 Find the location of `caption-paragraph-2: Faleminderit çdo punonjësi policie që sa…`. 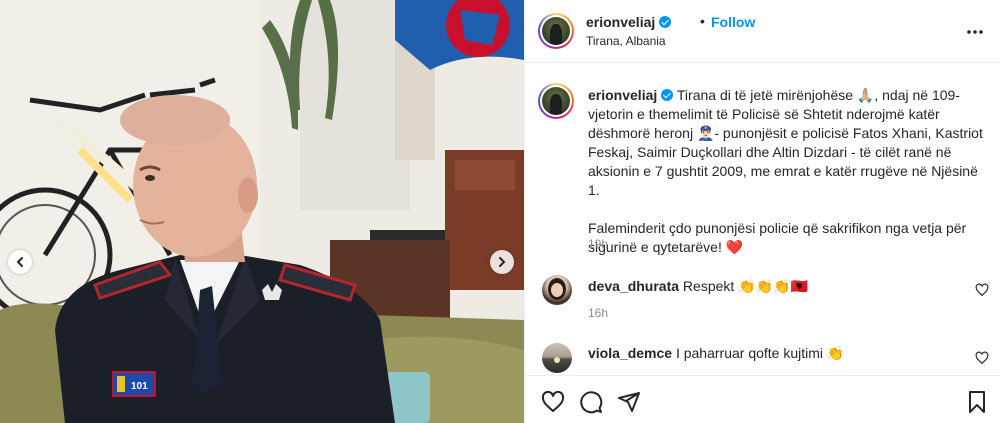

caption-paragraph-2: Faleminderit çdo punonjësi policie që sa… is located at coordinates (777, 237).